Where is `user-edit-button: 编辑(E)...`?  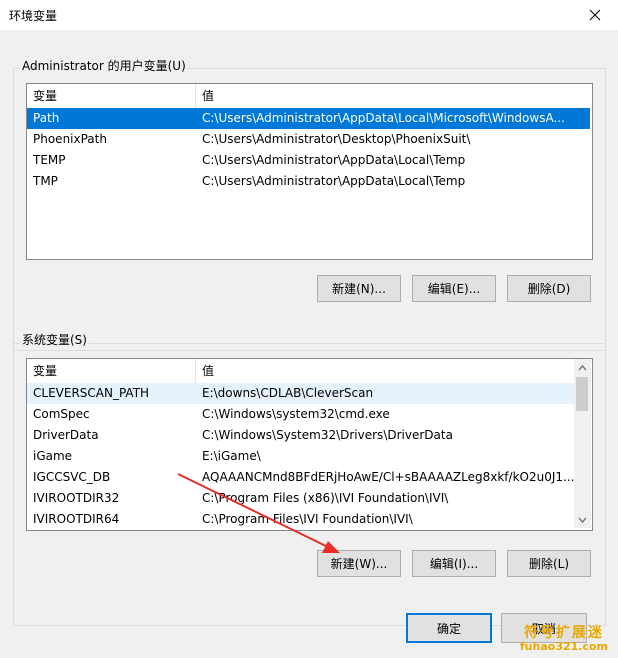
user-edit-button: 编辑(E)... is located at coordinates (454, 288).